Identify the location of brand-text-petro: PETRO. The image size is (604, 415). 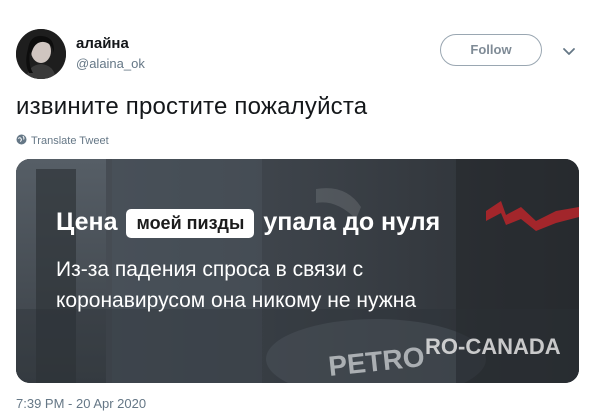
(376, 361).